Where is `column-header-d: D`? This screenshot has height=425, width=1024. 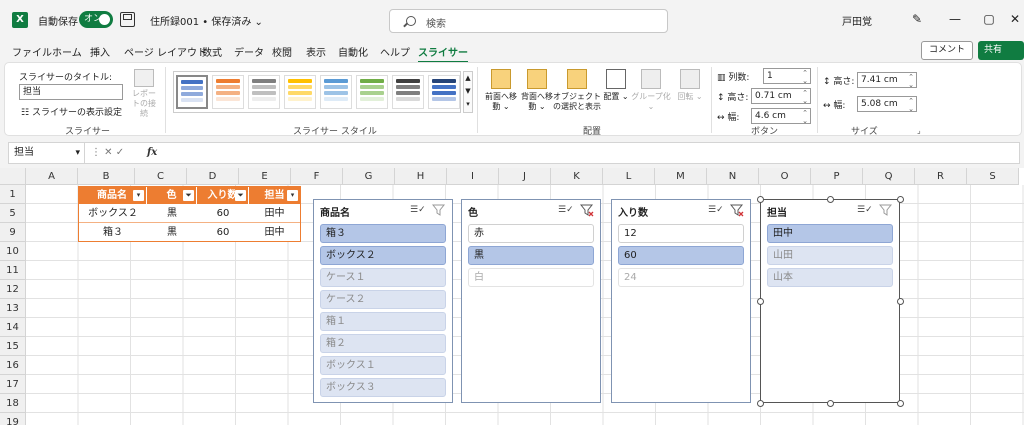 column-header-d: D is located at coordinates (213, 176).